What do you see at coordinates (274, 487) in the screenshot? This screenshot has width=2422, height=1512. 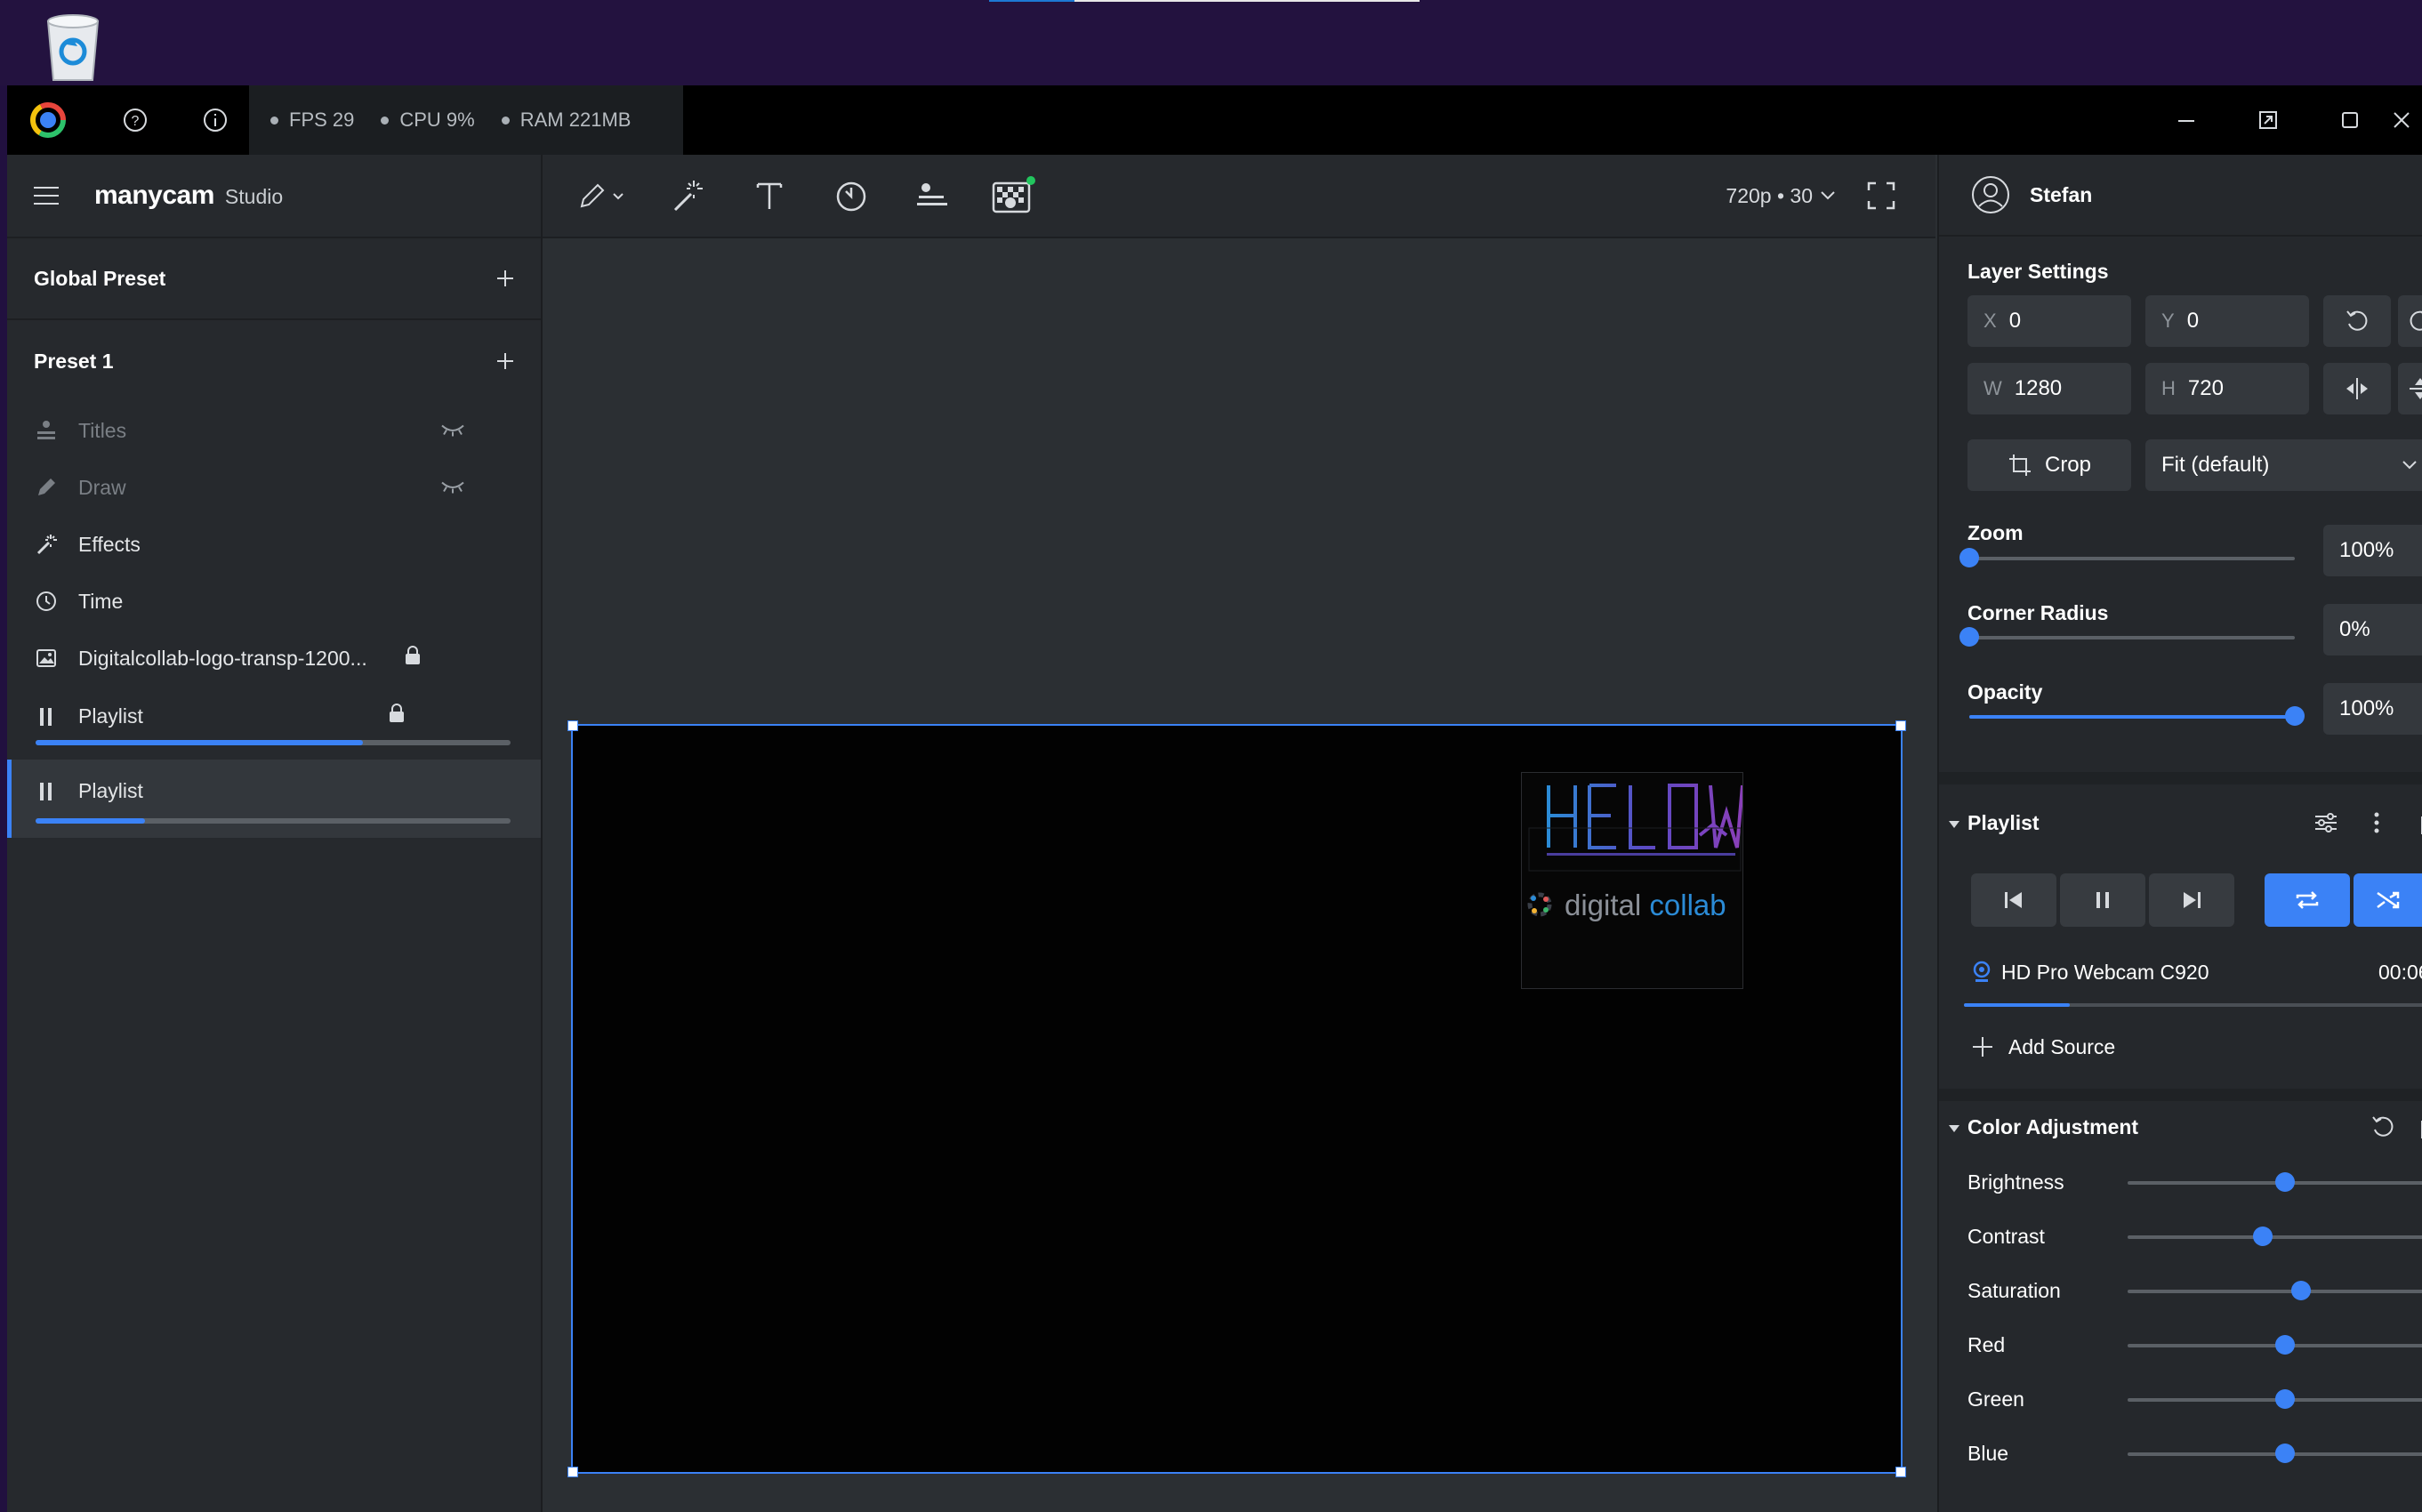 I see `layer-draw: Draw` at bounding box center [274, 487].